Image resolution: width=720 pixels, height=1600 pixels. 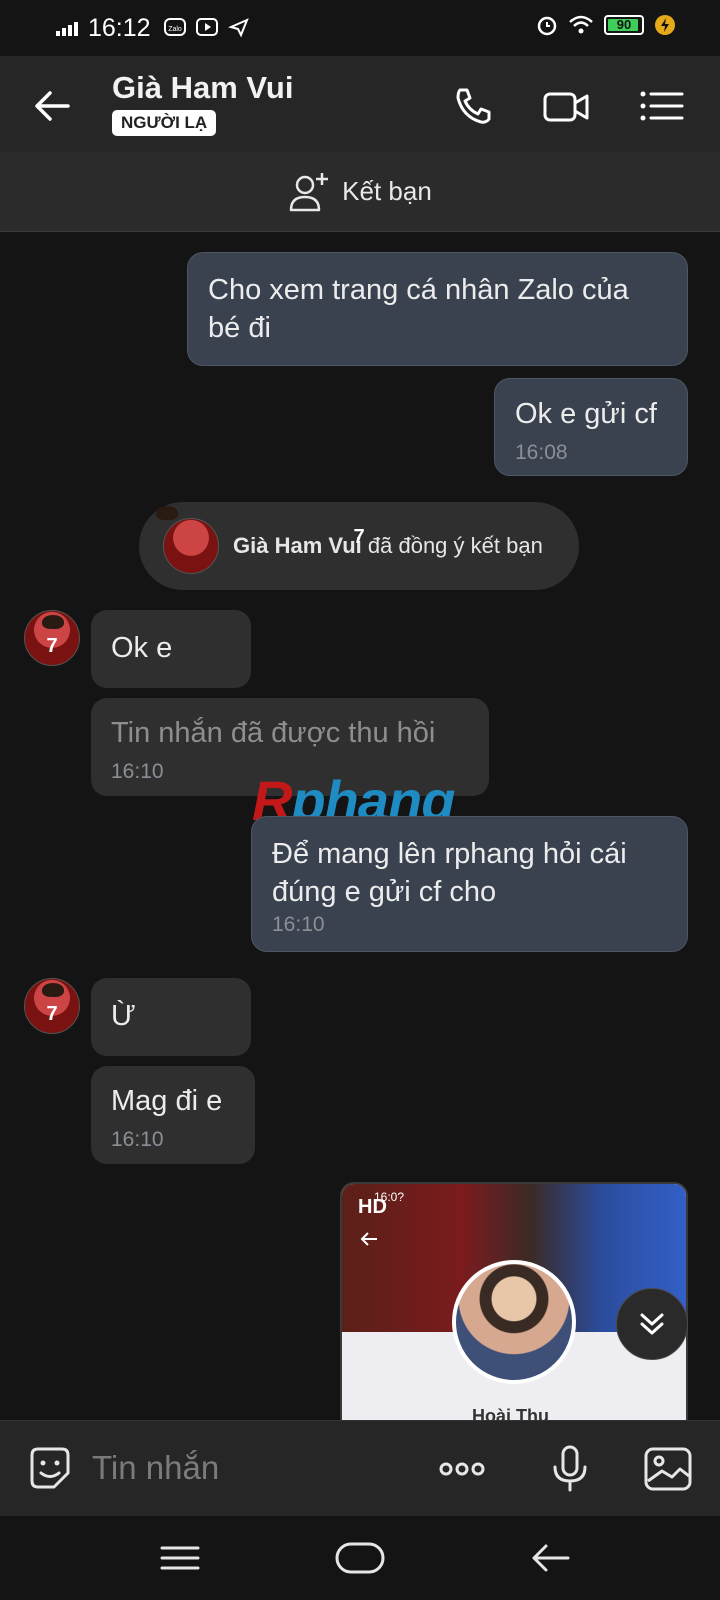 What do you see at coordinates (566, 106) in the screenshot?
I see `video-call-icon` at bounding box center [566, 106].